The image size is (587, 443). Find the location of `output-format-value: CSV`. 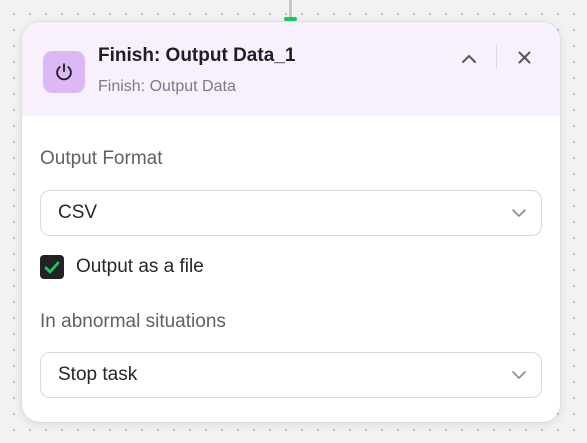

output-format-value: CSV is located at coordinates (78, 212).